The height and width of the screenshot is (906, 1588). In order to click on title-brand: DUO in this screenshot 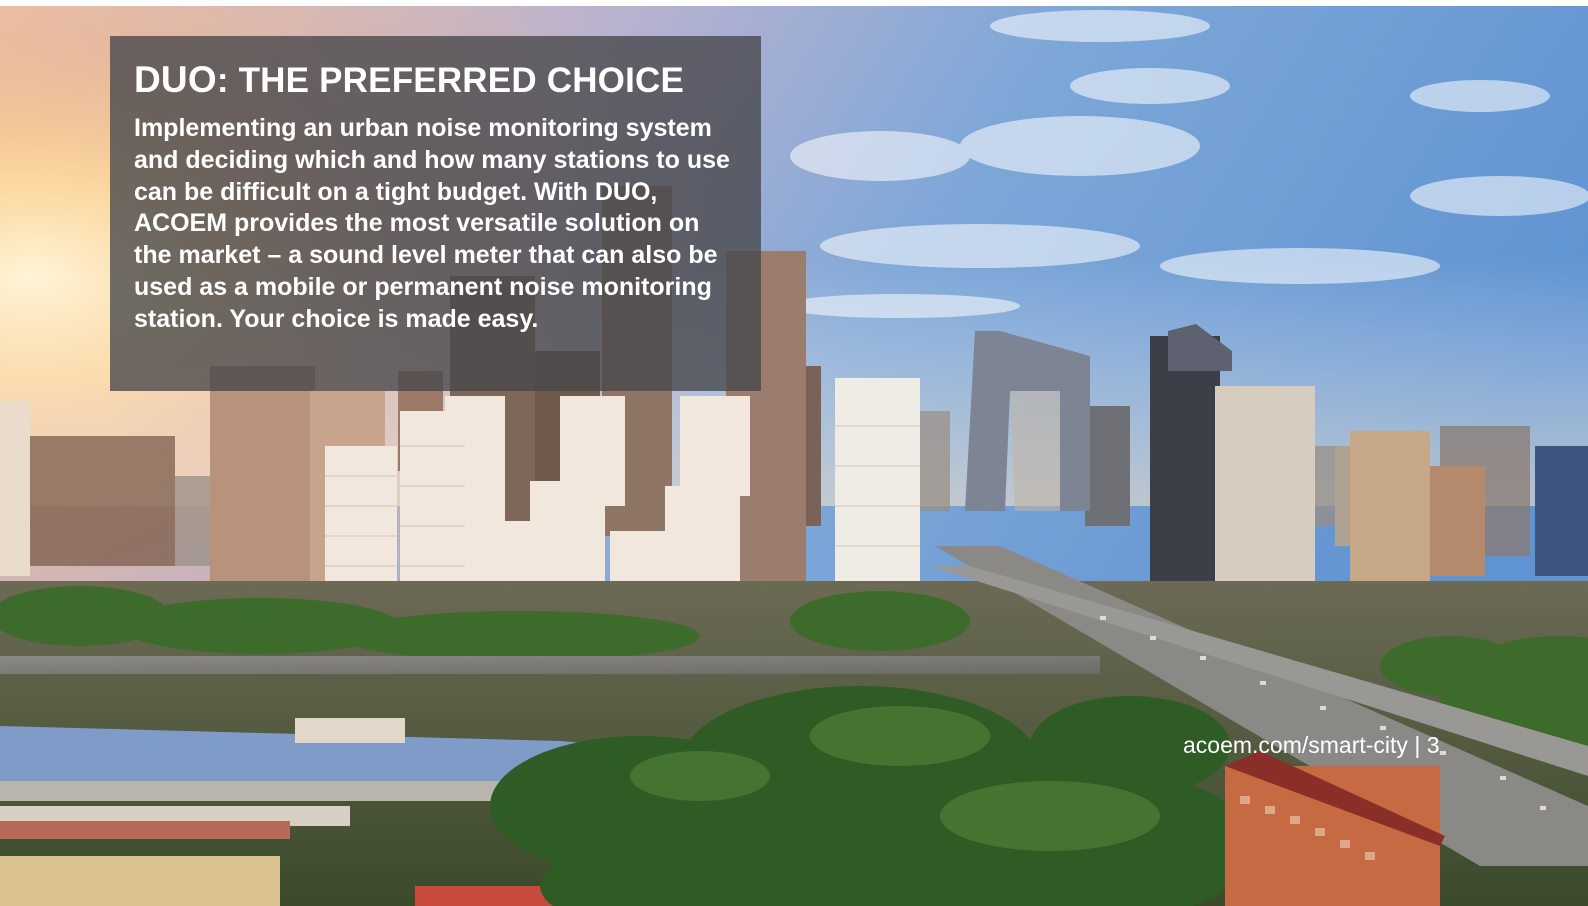, I will do `click(175, 79)`.